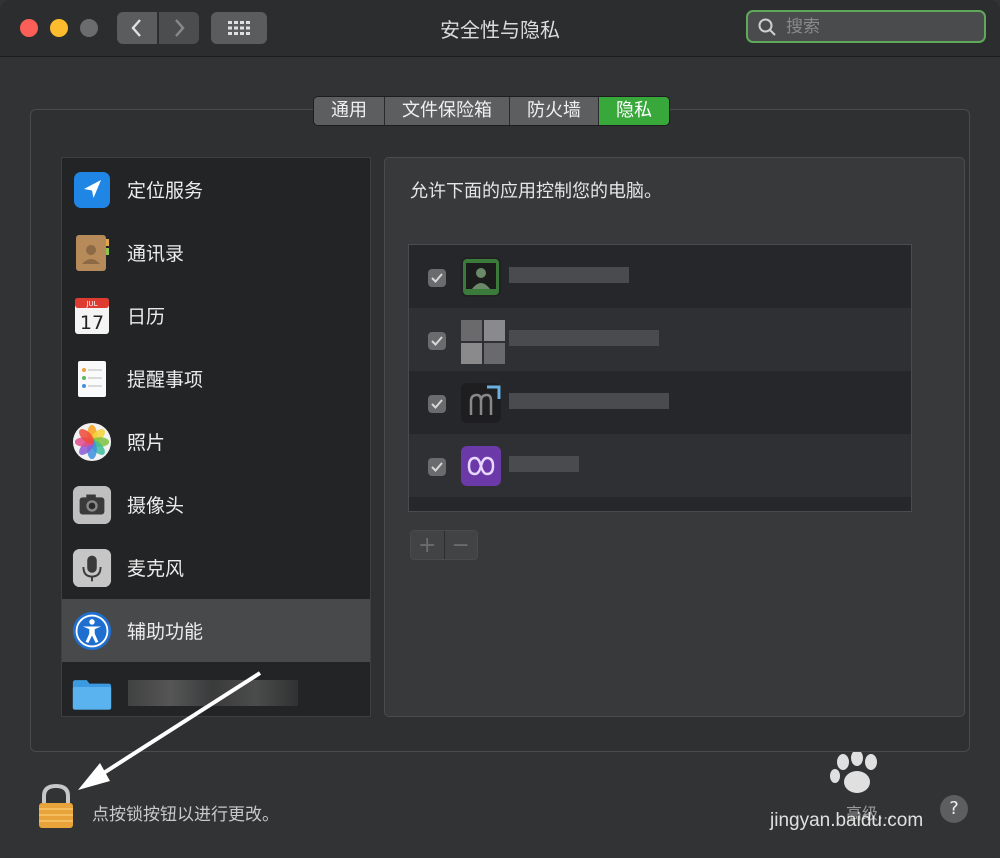 Image resolution: width=1000 pixels, height=858 pixels. What do you see at coordinates (349, 111) in the screenshot?
I see `tab-general: 通用` at bounding box center [349, 111].